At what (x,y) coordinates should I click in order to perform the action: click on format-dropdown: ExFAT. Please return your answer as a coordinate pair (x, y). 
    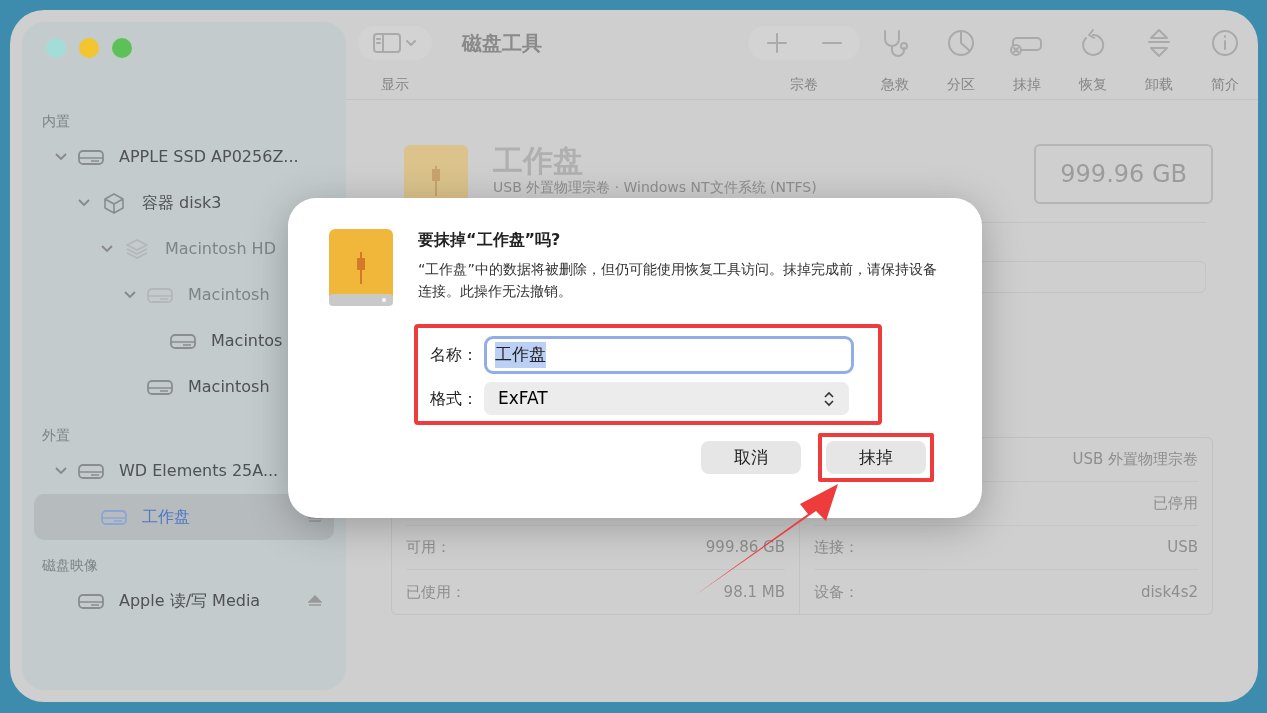
    Looking at the image, I should click on (666, 398).